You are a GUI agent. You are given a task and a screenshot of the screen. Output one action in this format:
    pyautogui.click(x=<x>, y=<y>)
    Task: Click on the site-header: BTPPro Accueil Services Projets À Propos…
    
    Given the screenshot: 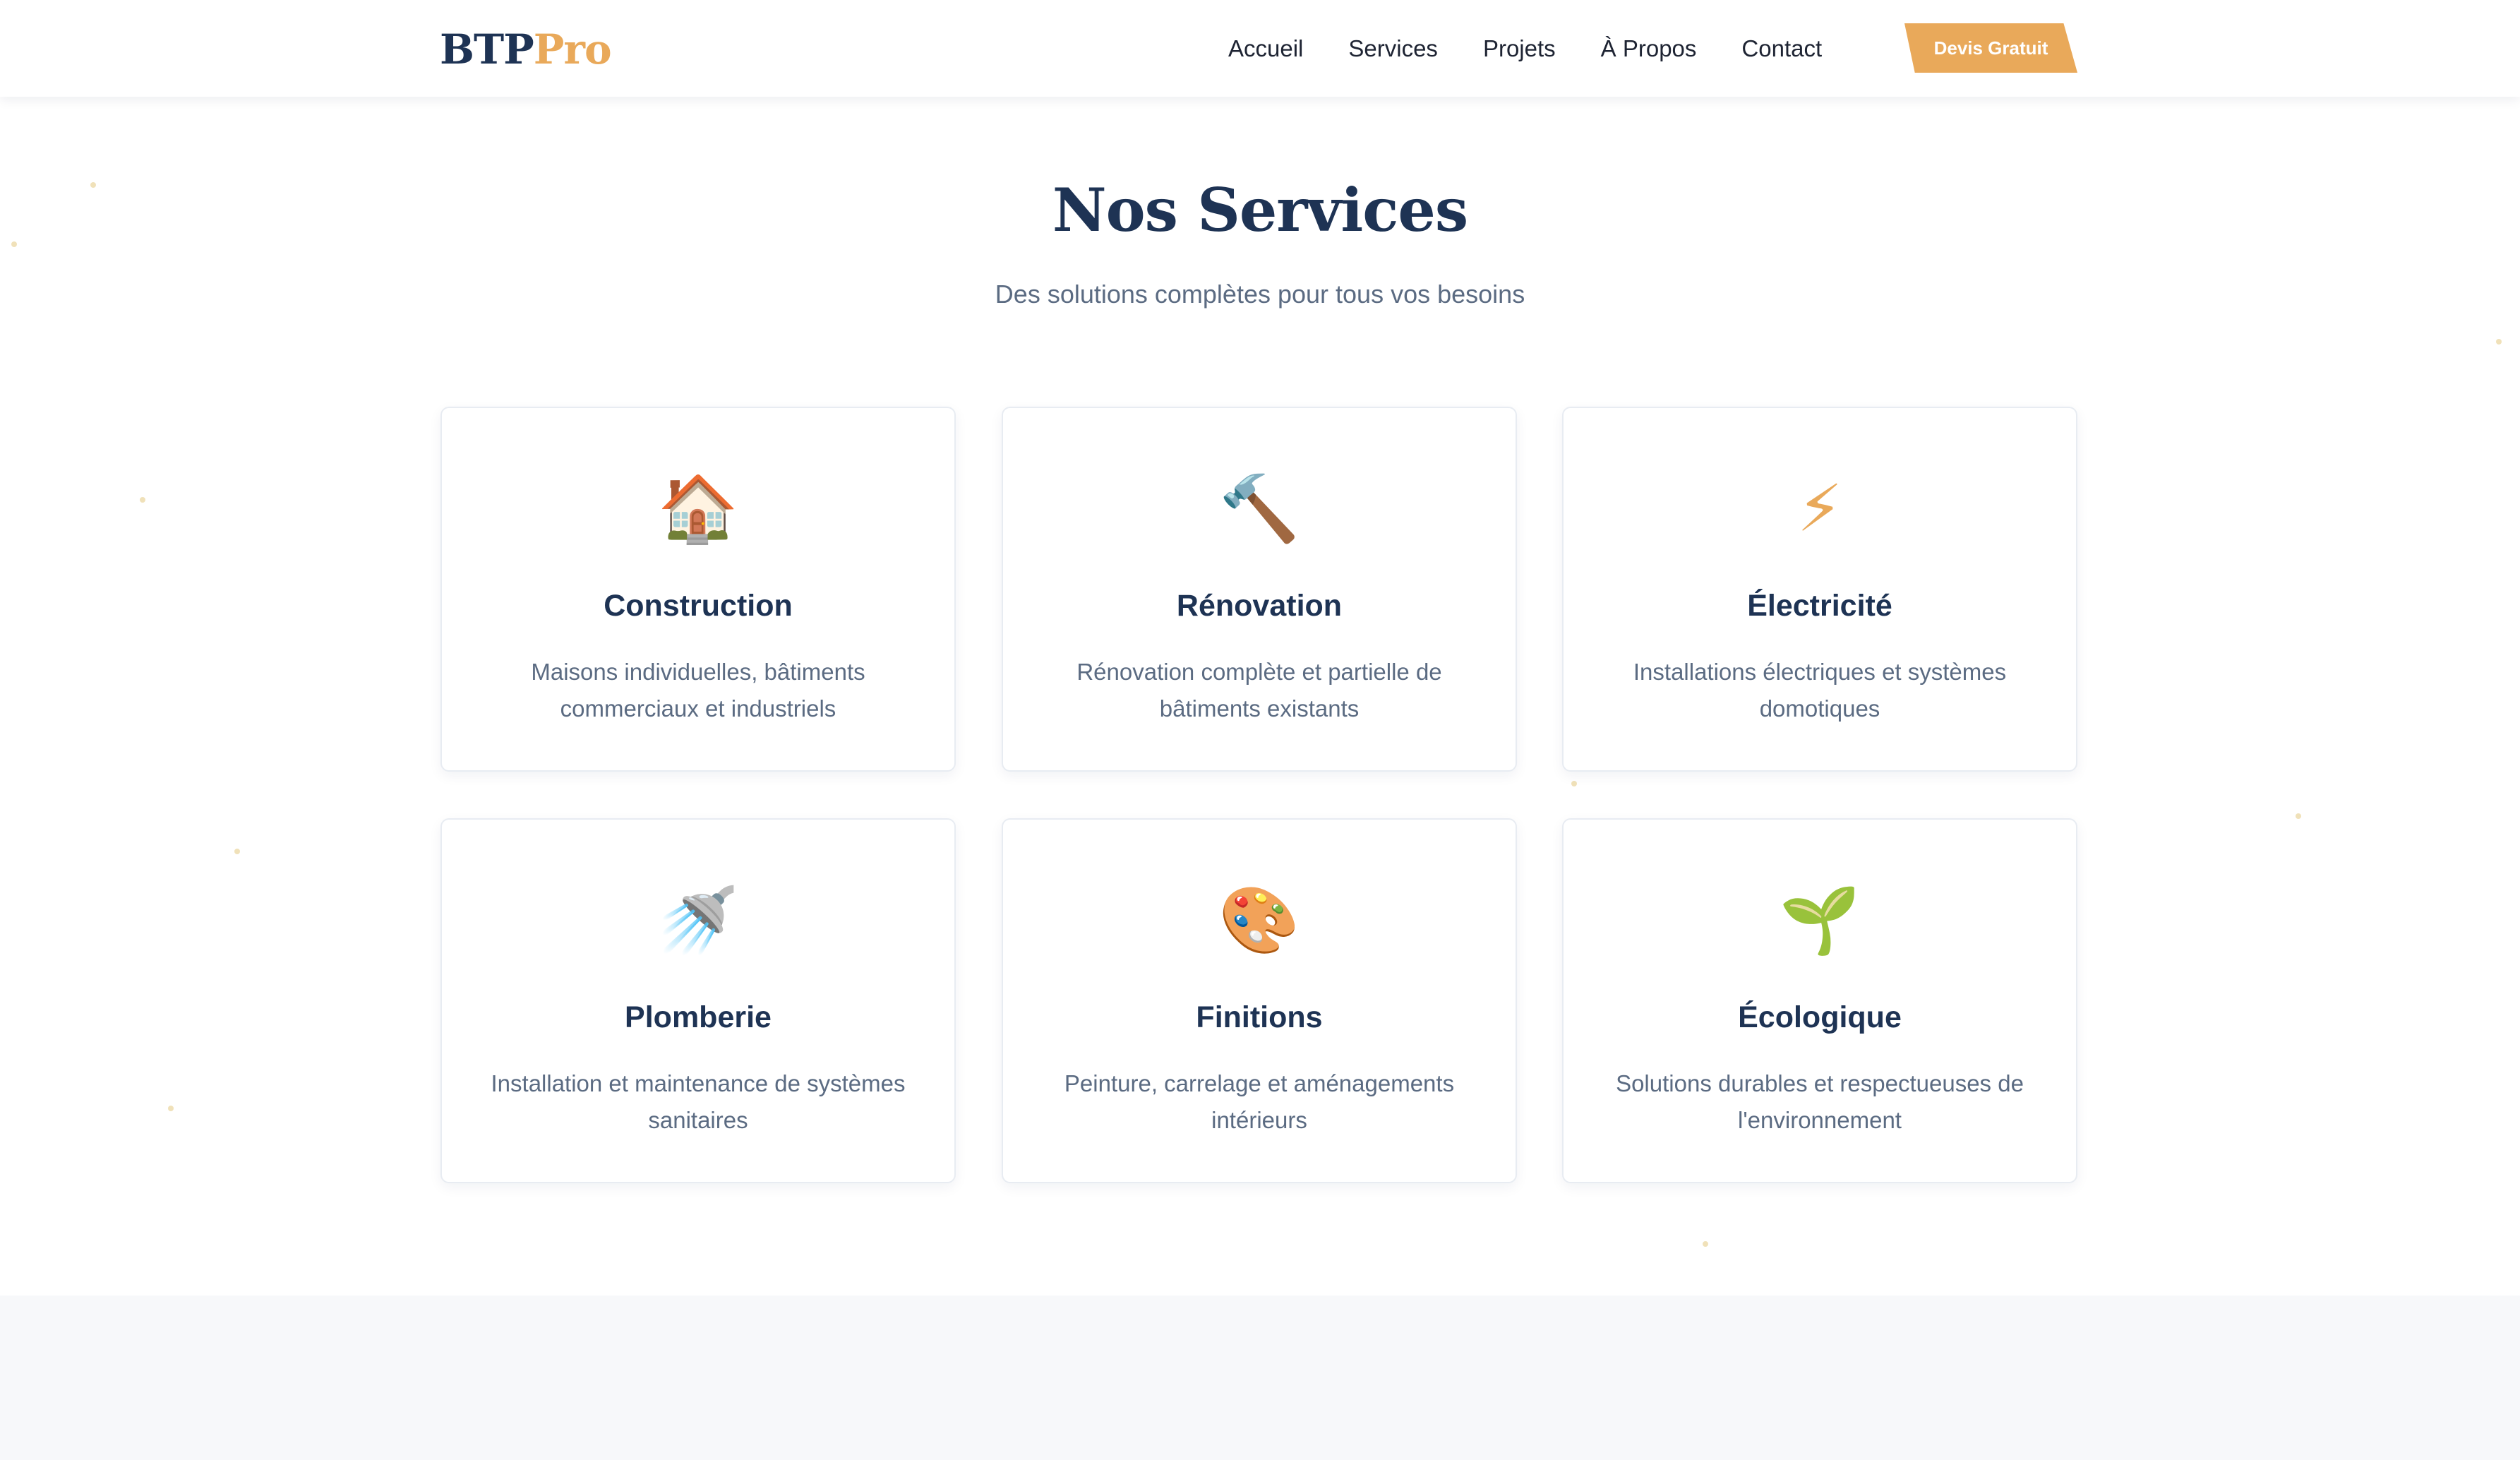 What is the action you would take?
    pyautogui.click(x=1260, y=48)
    